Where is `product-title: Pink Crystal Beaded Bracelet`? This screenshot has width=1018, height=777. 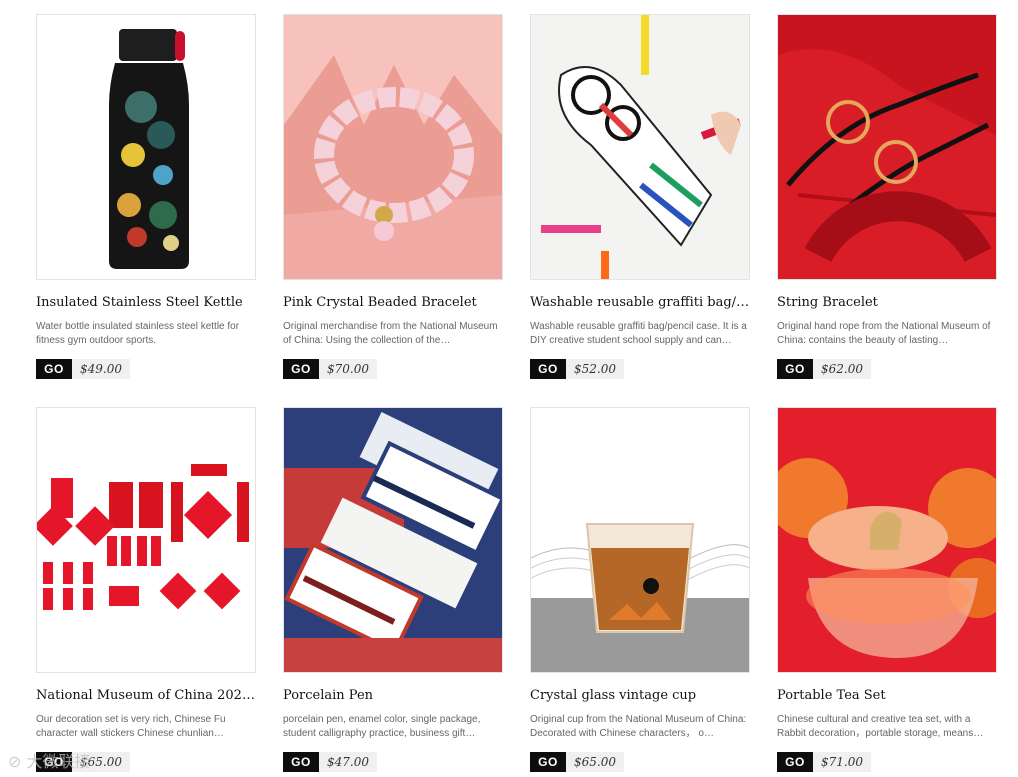
product-title: Pink Crystal Beaded Bracelet is located at coordinates (394, 302).